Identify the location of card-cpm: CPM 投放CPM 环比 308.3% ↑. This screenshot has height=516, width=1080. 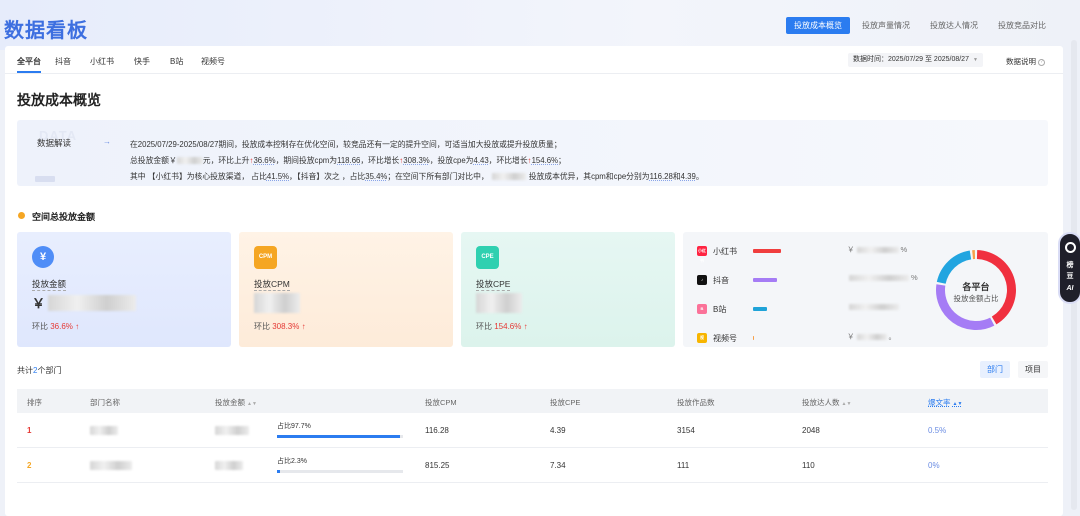
(346, 289).